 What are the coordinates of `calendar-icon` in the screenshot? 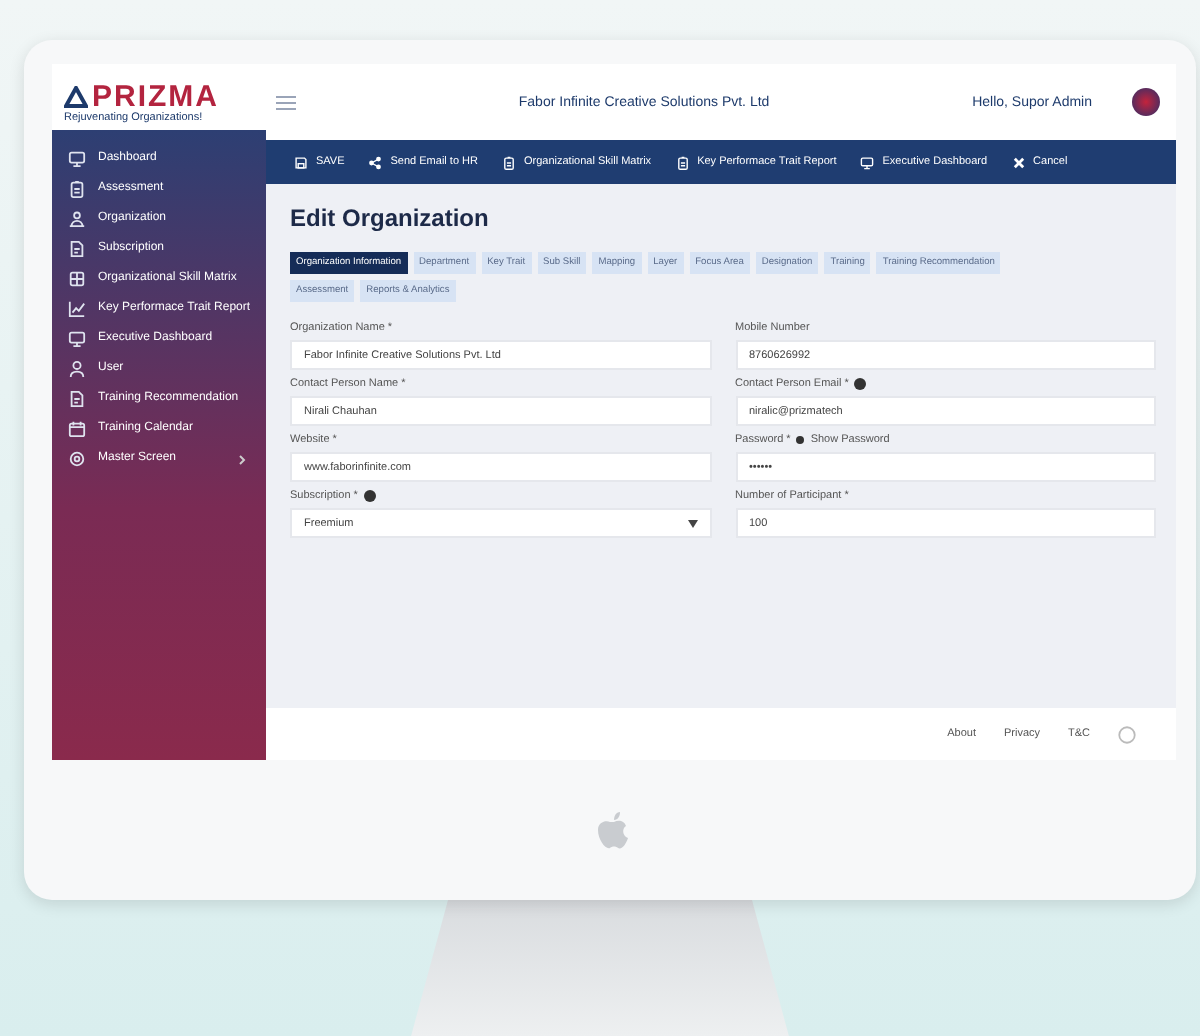 It's located at (77, 429).